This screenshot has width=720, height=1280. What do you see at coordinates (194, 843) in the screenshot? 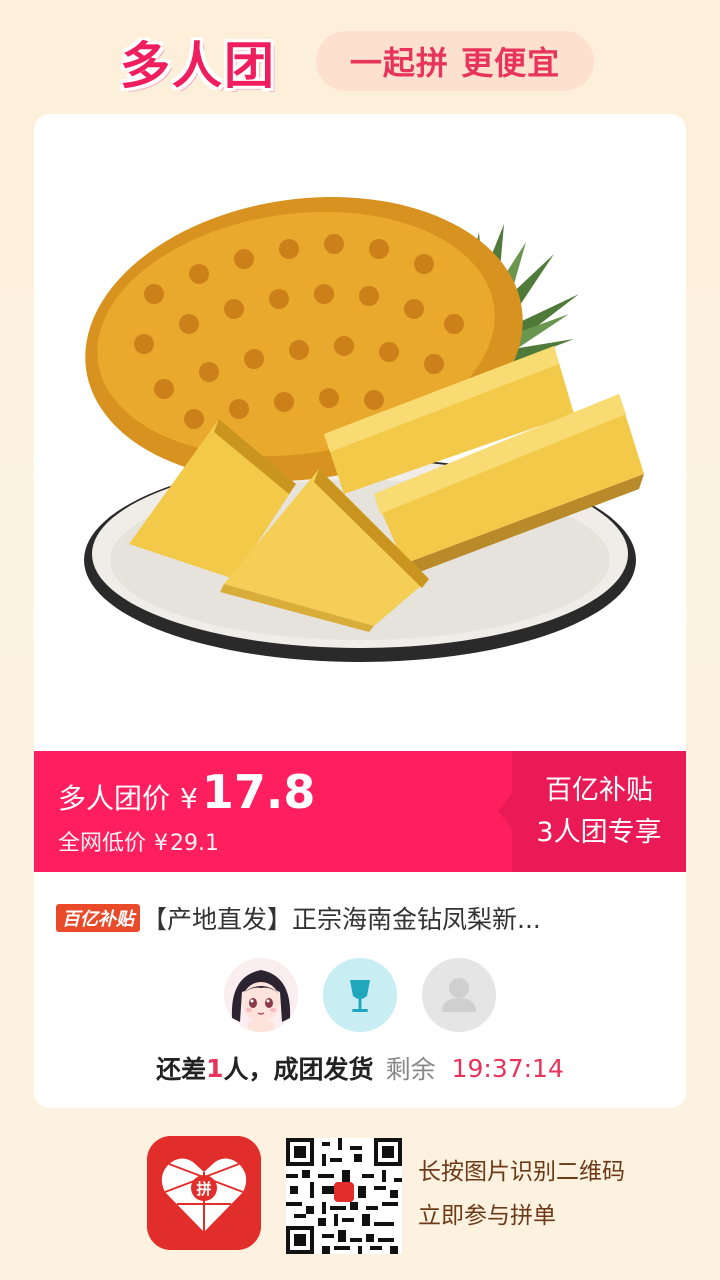
I see `original-price: 29.1` at bounding box center [194, 843].